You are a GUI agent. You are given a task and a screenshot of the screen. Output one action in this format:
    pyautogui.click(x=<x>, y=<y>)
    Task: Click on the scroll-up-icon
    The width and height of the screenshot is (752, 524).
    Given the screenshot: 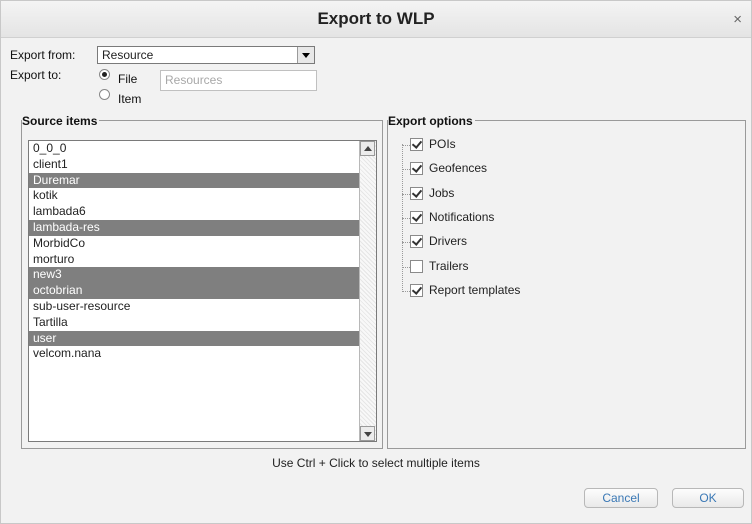 What is the action you would take?
    pyautogui.click(x=367, y=148)
    